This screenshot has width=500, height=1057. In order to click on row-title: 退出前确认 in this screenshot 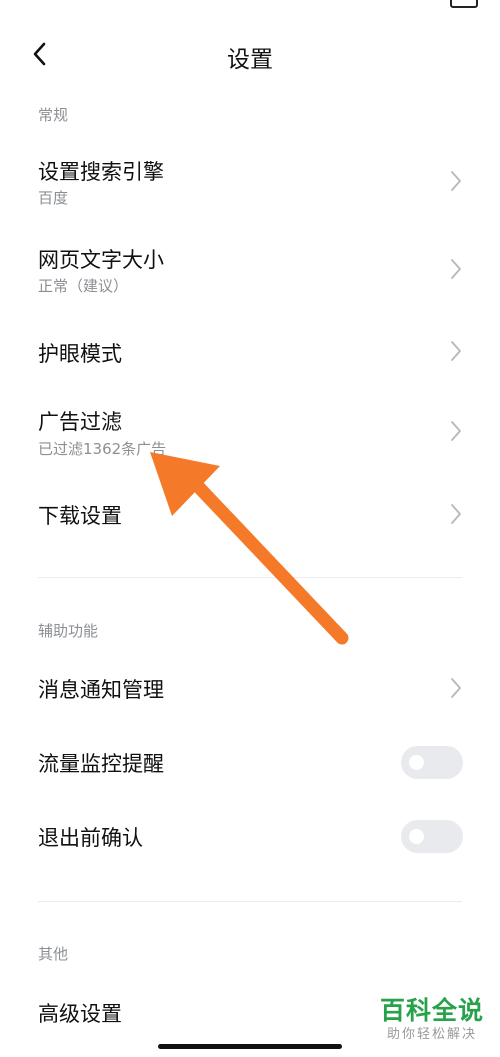, I will do `click(90, 838)`.